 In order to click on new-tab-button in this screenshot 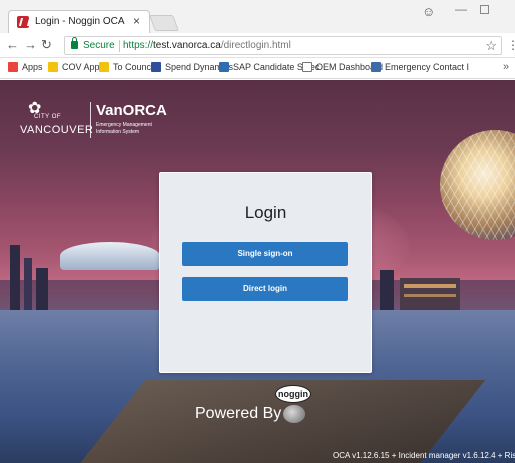, I will do `click(164, 23)`.